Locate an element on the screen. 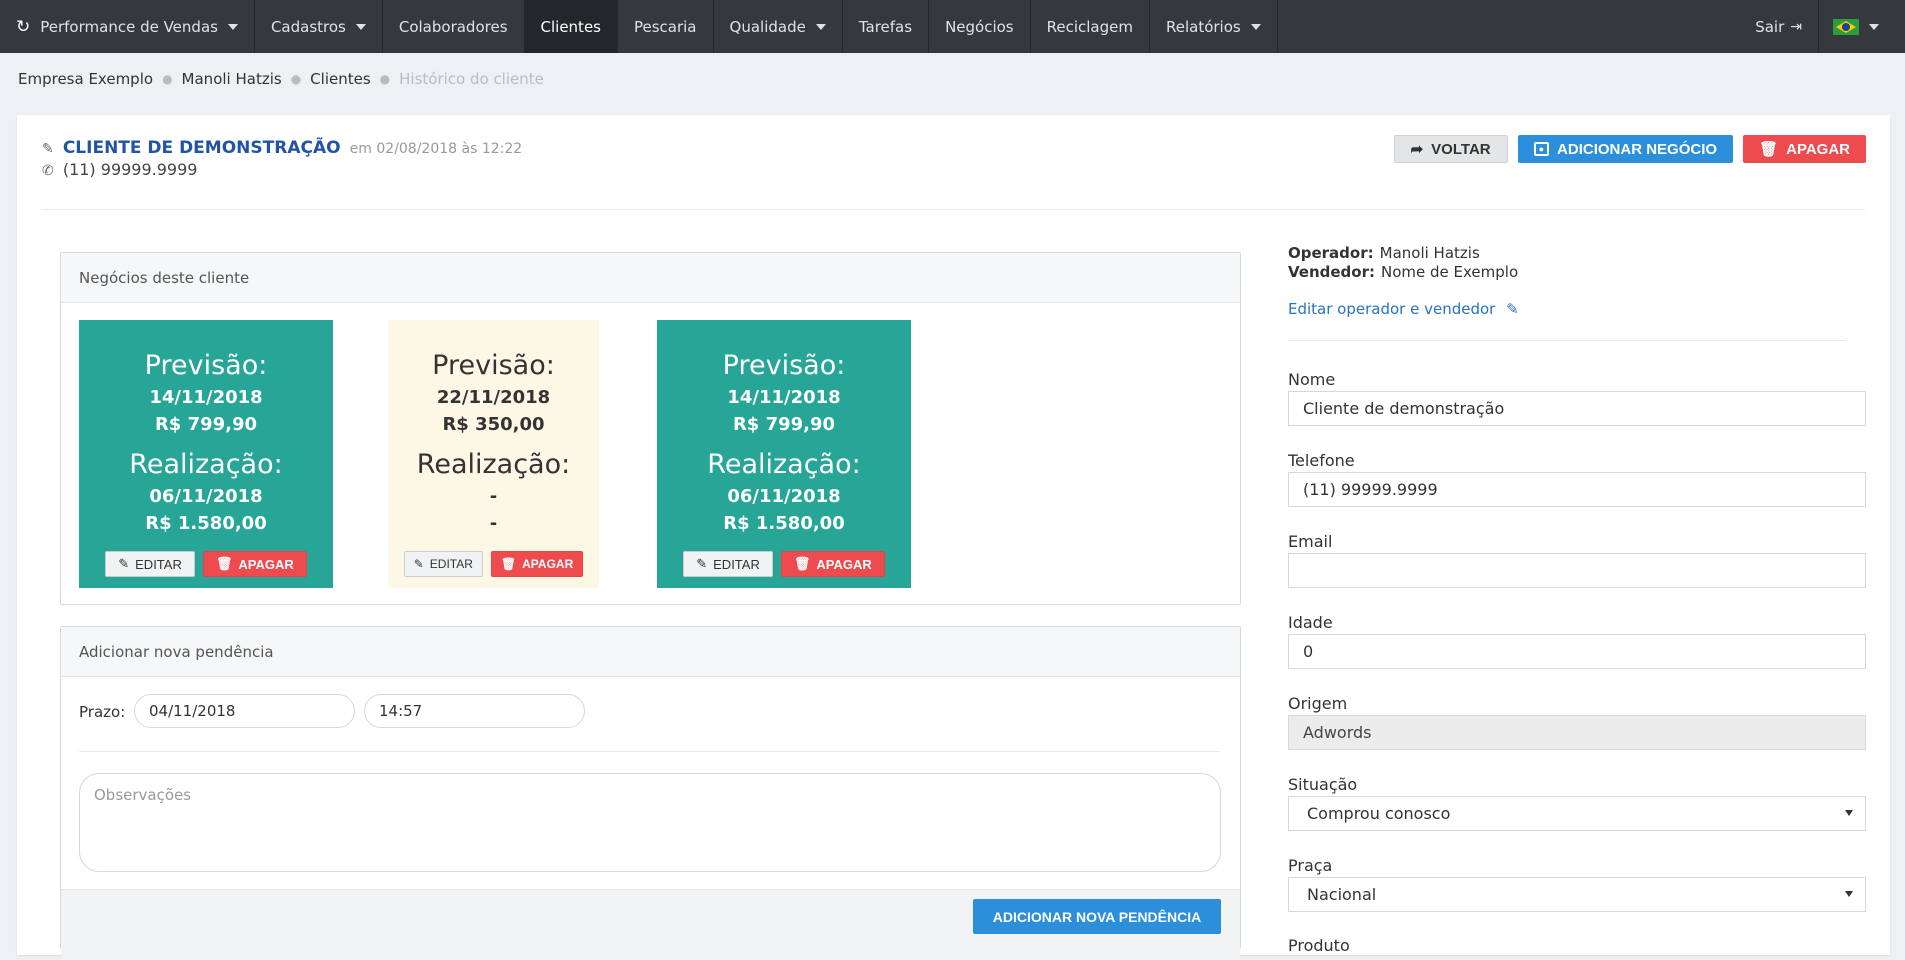 This screenshot has height=960, width=1905. age-input: 0 is located at coordinates (1577, 651).